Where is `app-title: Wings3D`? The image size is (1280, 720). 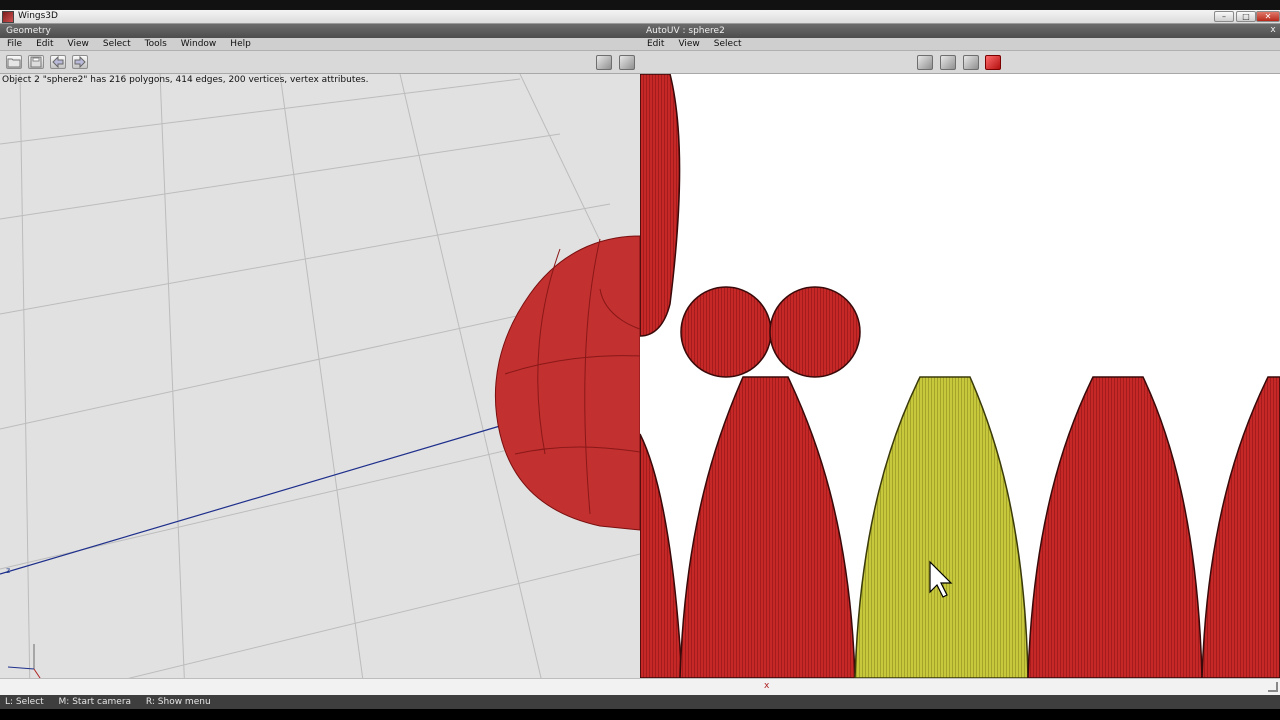
app-title: Wings3D is located at coordinates (38, 16).